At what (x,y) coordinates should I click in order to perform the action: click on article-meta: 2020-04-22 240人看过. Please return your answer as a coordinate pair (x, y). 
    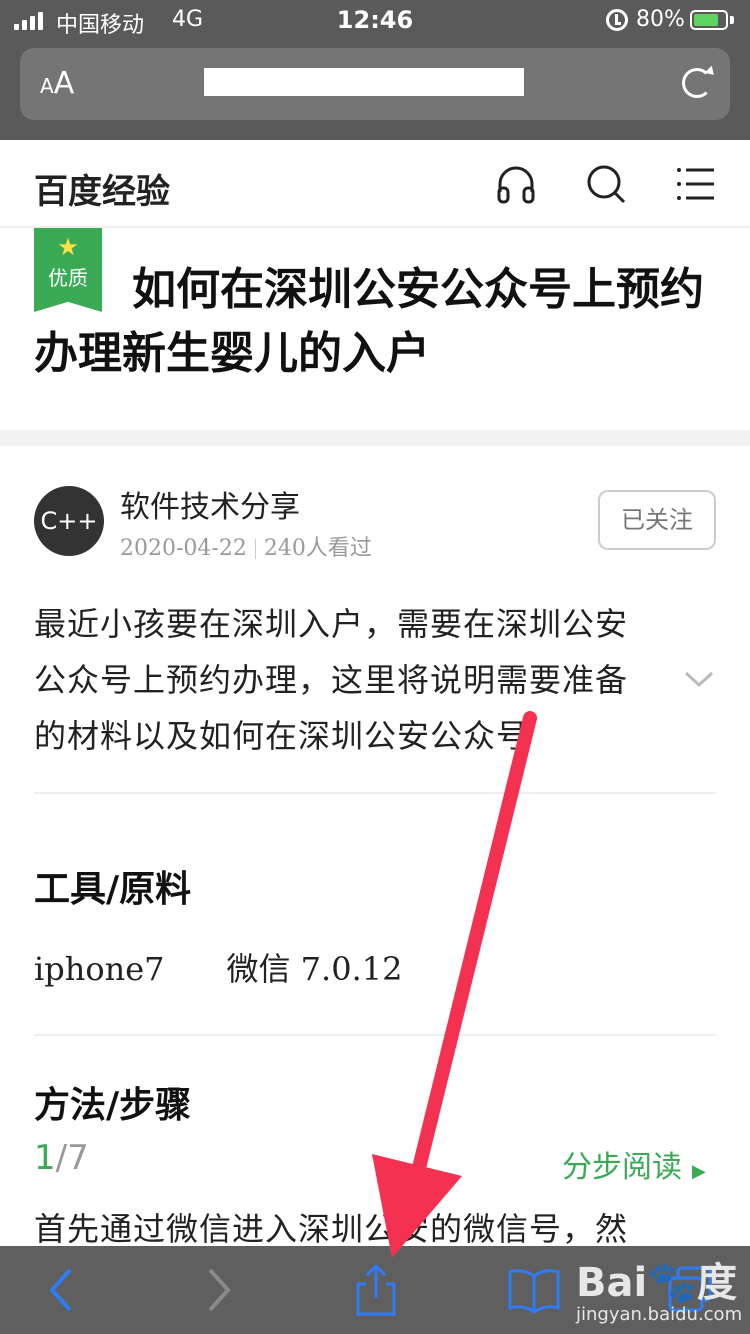
    Looking at the image, I should click on (246, 546).